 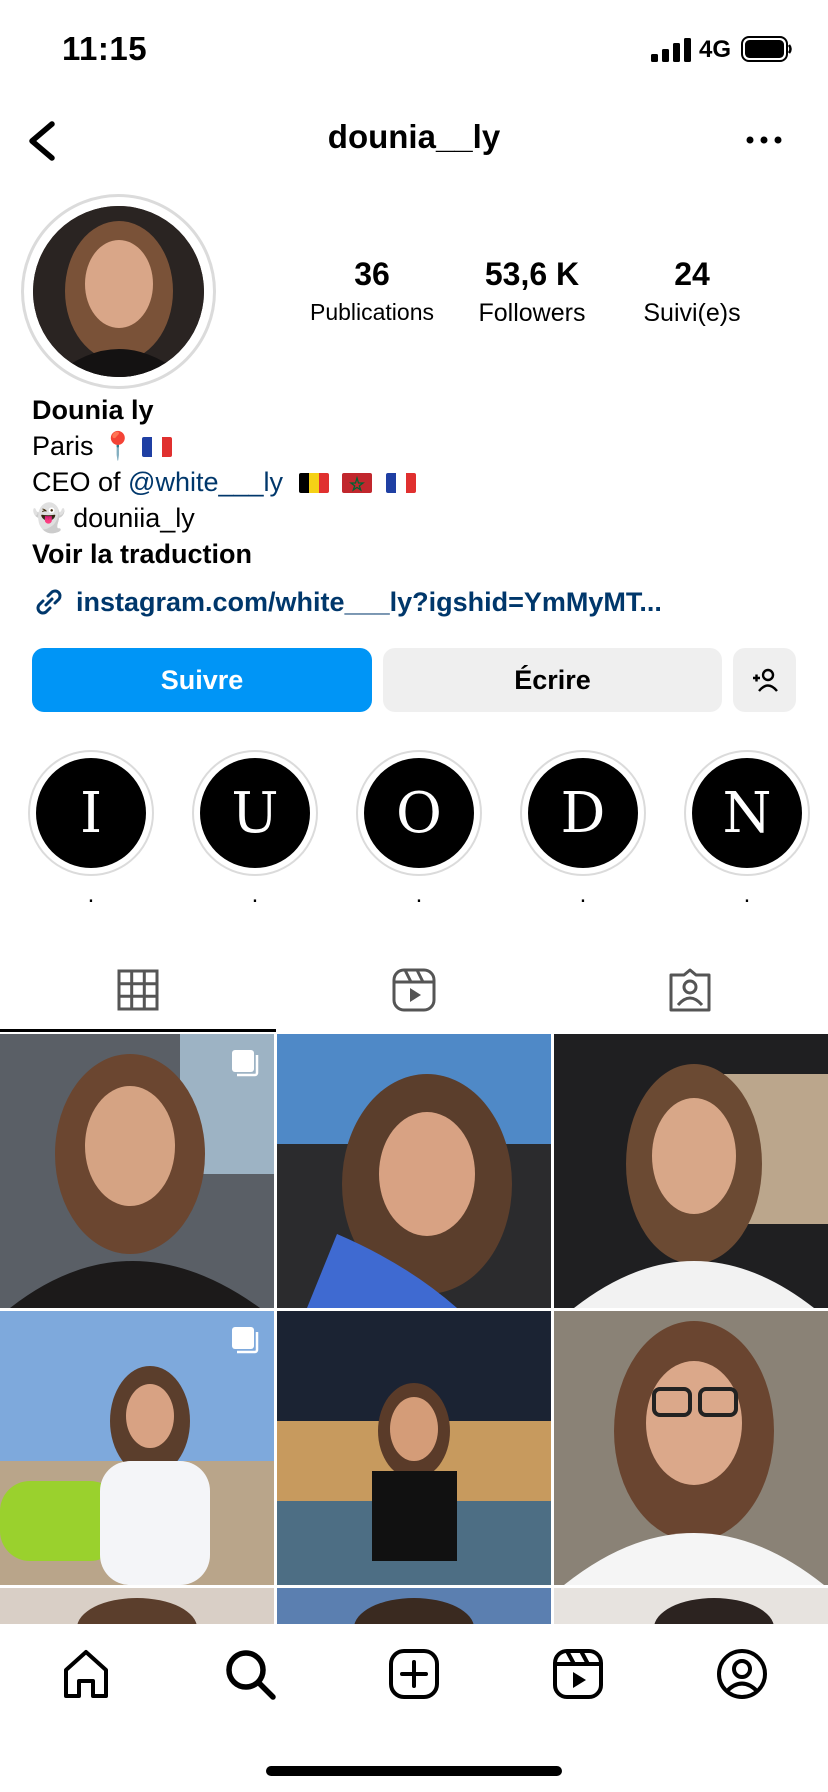 I want to click on bio-ceo-prefix: CEO of, so click(x=76, y=482).